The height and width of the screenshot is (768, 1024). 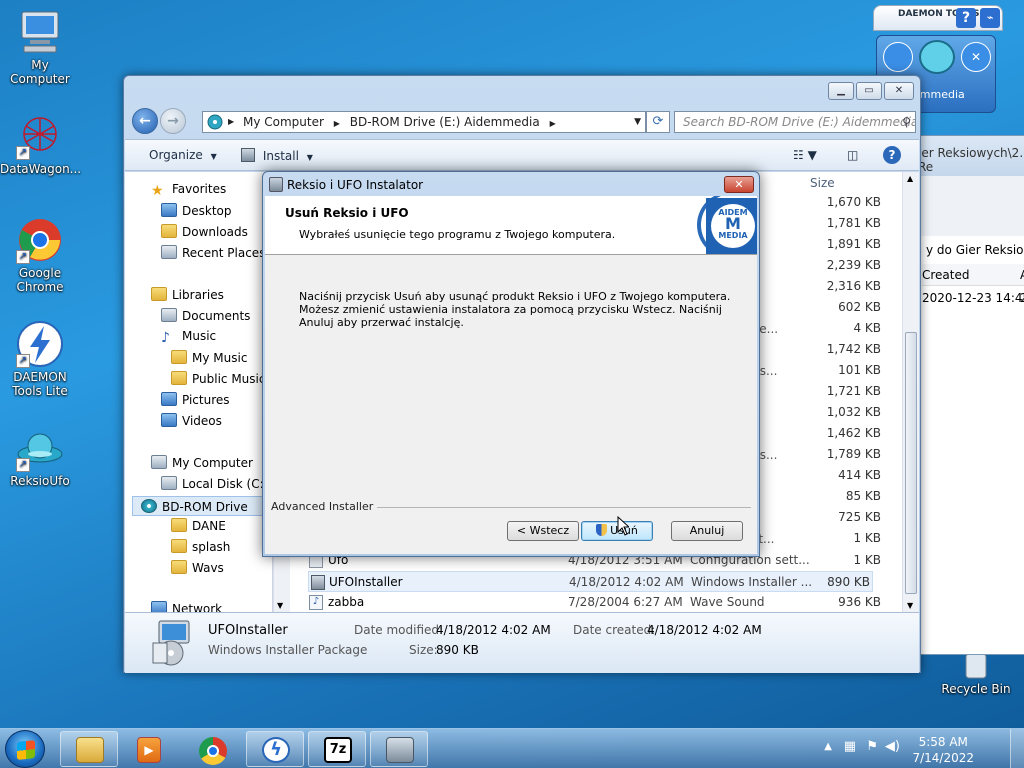 I want to click on file-list-scrollbar: ▲ ▼, so click(x=910, y=392).